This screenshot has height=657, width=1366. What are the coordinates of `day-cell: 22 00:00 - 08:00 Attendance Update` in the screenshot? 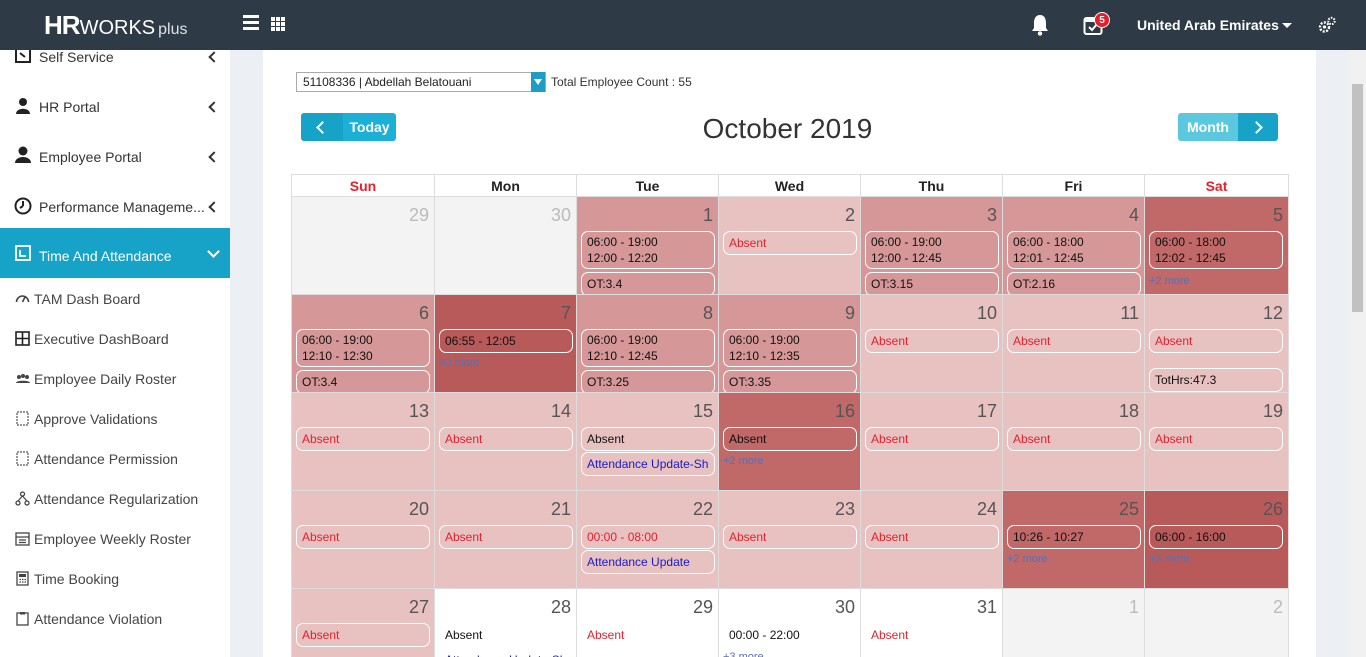 It's located at (647, 539).